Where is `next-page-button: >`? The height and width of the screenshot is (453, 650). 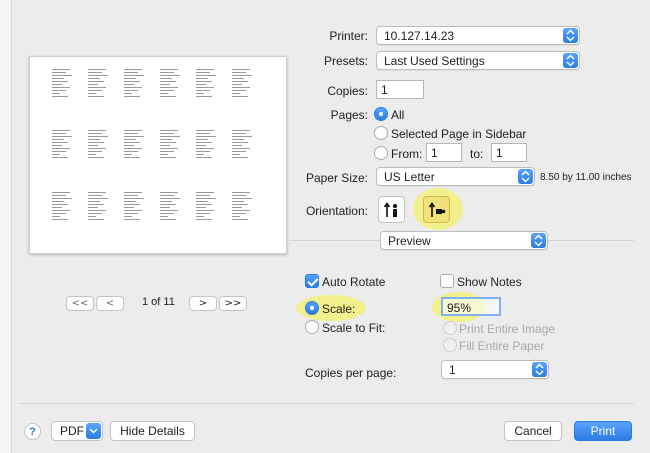
next-page-button: > is located at coordinates (203, 303).